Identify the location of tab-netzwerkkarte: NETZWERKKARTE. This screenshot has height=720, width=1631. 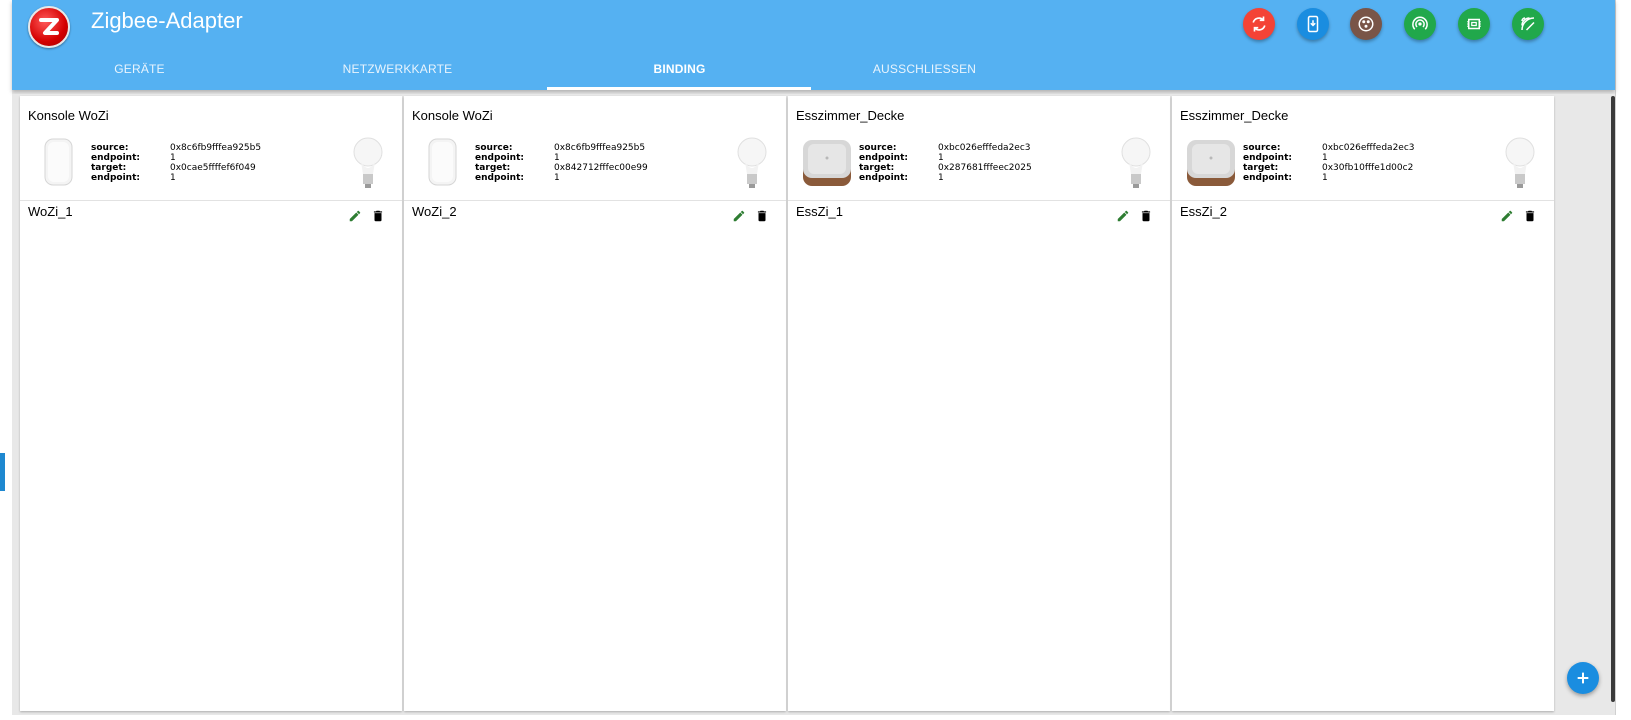
(397, 69).